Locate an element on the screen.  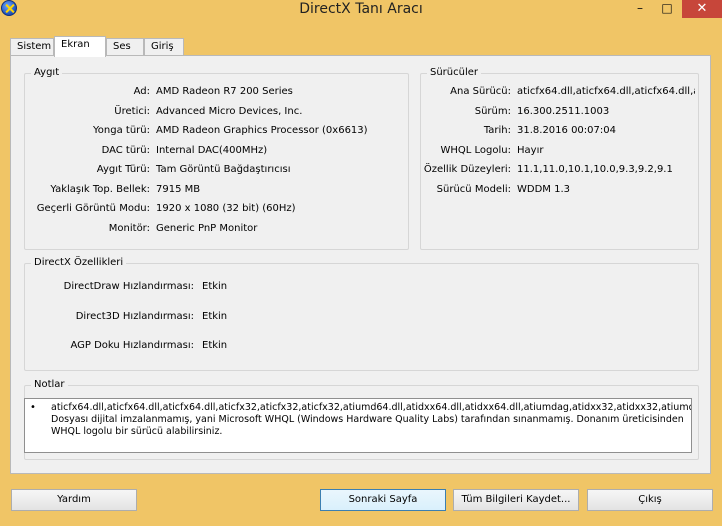
tab-giris: Giriş is located at coordinates (164, 47).